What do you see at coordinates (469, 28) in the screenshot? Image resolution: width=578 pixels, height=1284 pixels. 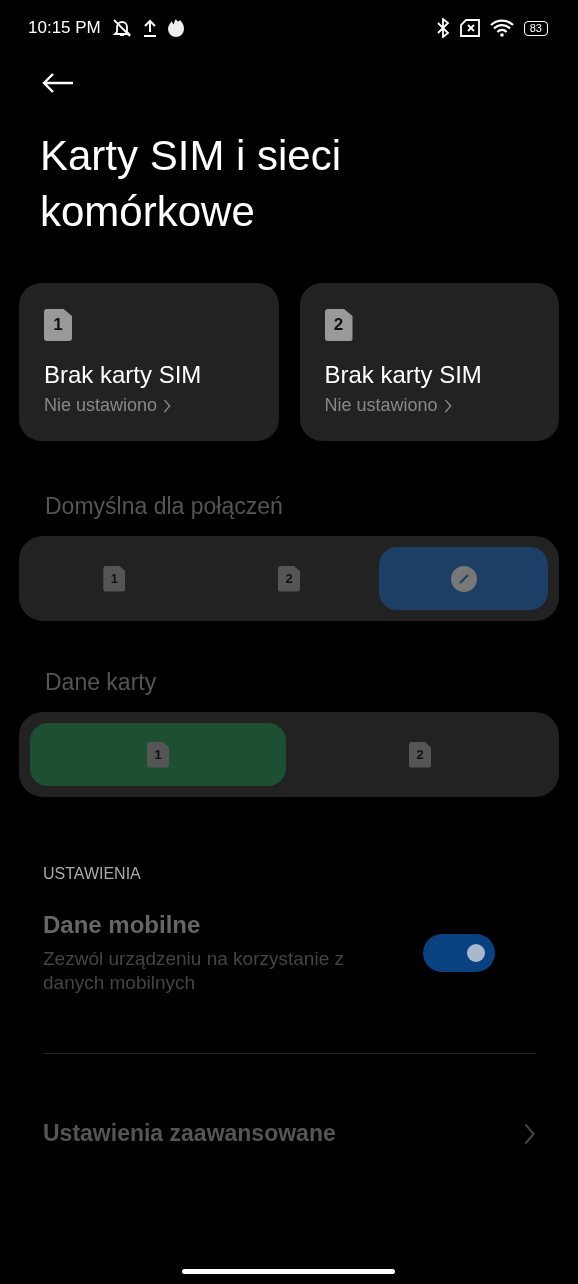 I see `no-sim-icon` at bounding box center [469, 28].